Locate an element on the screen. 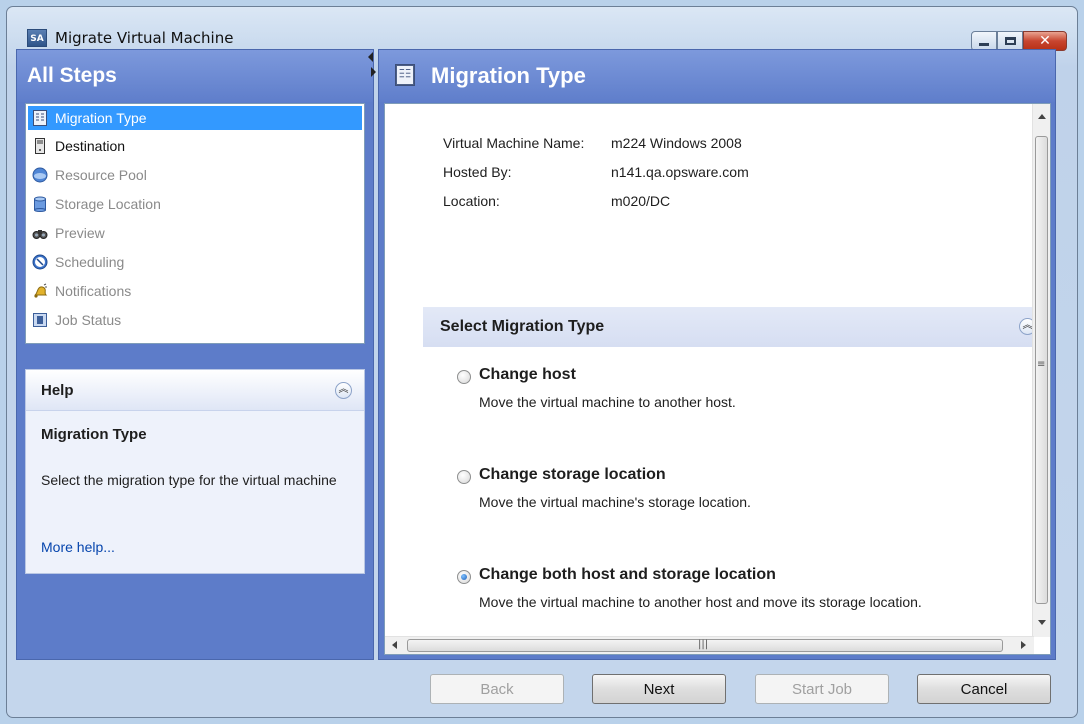 This screenshot has width=1084, height=724. horizontal-scrollbar: ||| is located at coordinates (709, 645).